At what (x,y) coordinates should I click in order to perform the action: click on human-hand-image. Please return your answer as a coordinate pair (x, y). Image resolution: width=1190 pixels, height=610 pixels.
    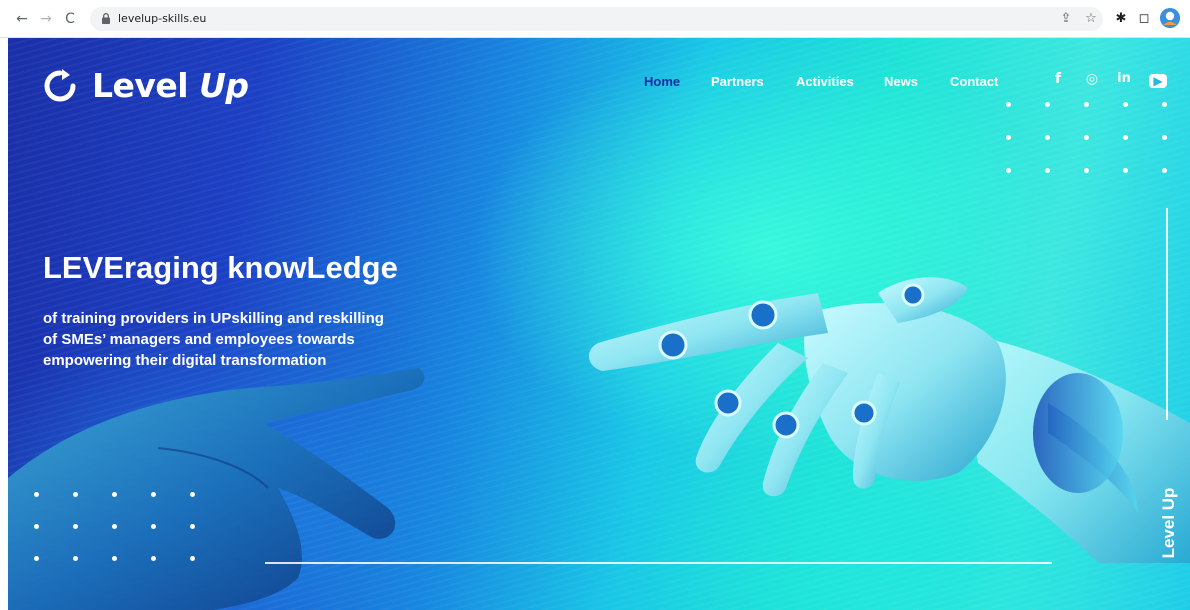
    Looking at the image, I should click on (216, 489).